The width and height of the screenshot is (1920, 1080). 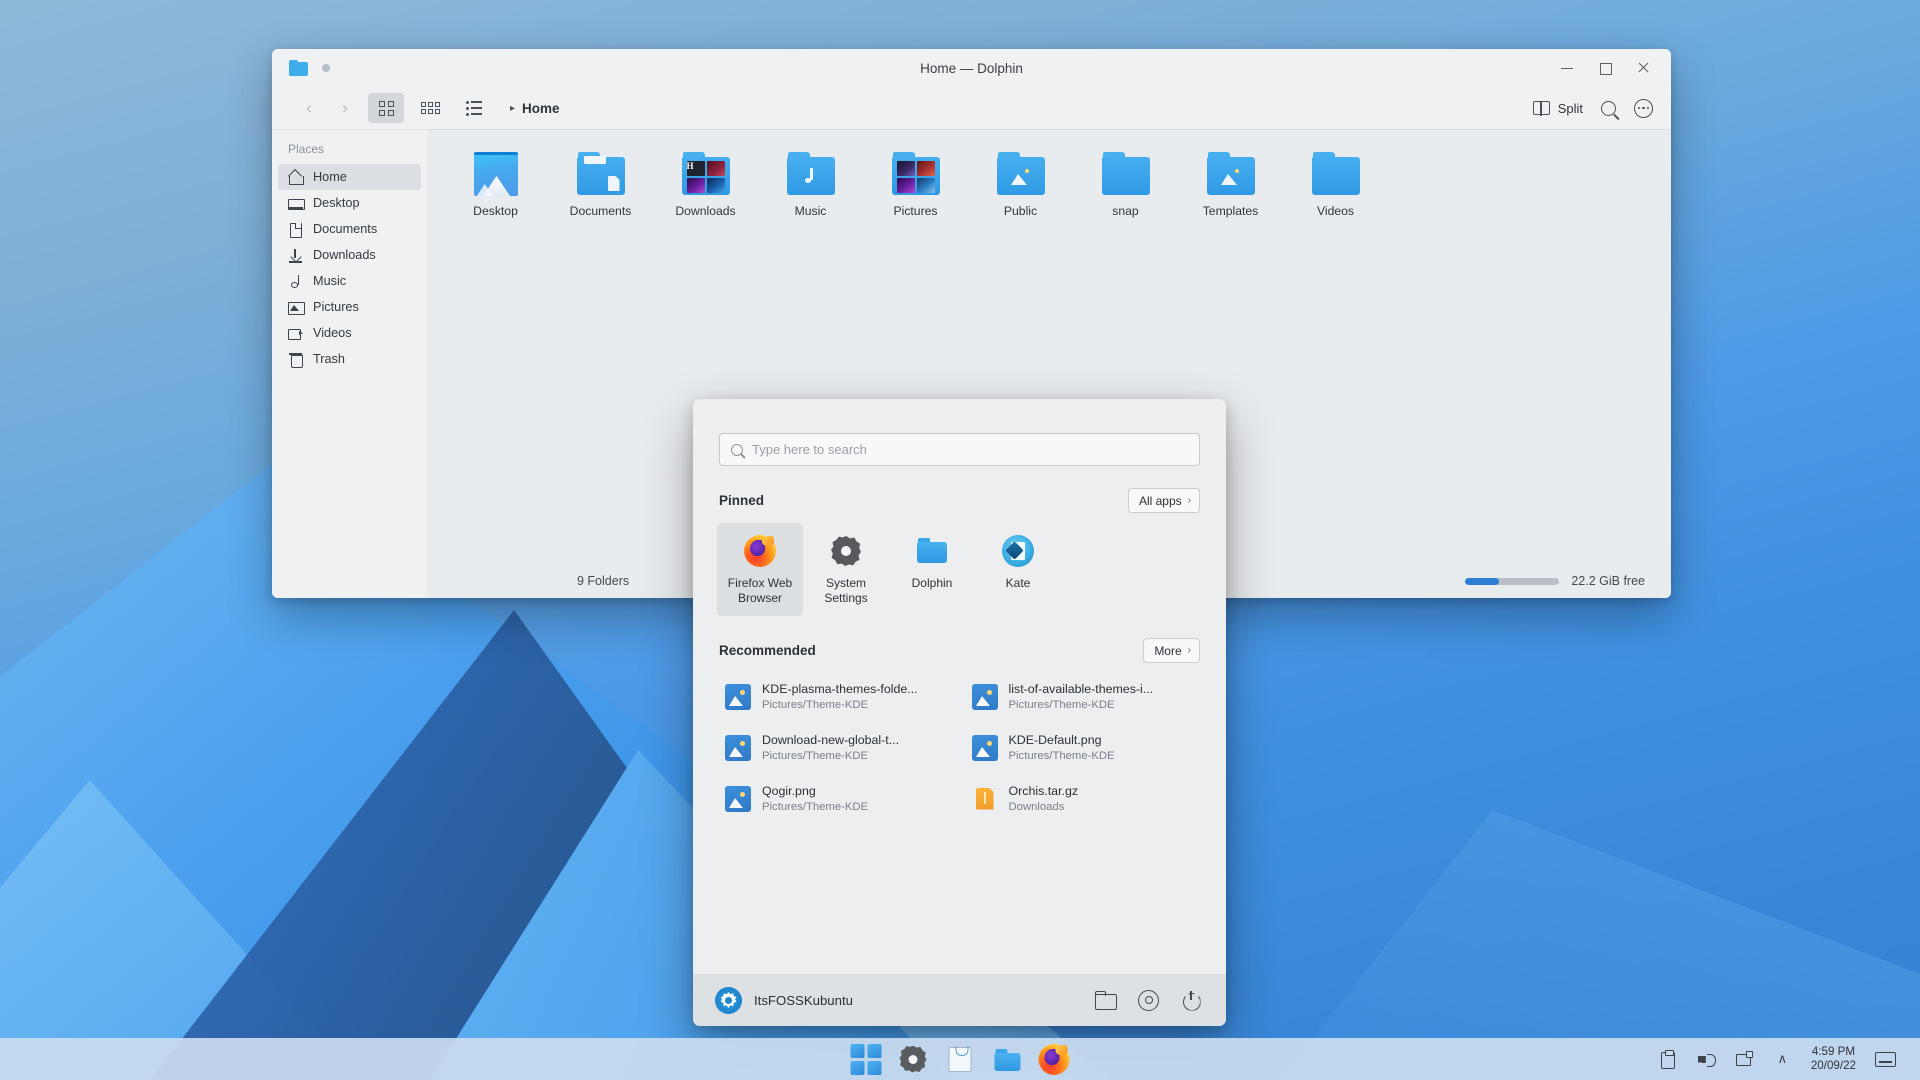 What do you see at coordinates (1782, 1059) in the screenshot?
I see `chevron-up-icon: ∧` at bounding box center [1782, 1059].